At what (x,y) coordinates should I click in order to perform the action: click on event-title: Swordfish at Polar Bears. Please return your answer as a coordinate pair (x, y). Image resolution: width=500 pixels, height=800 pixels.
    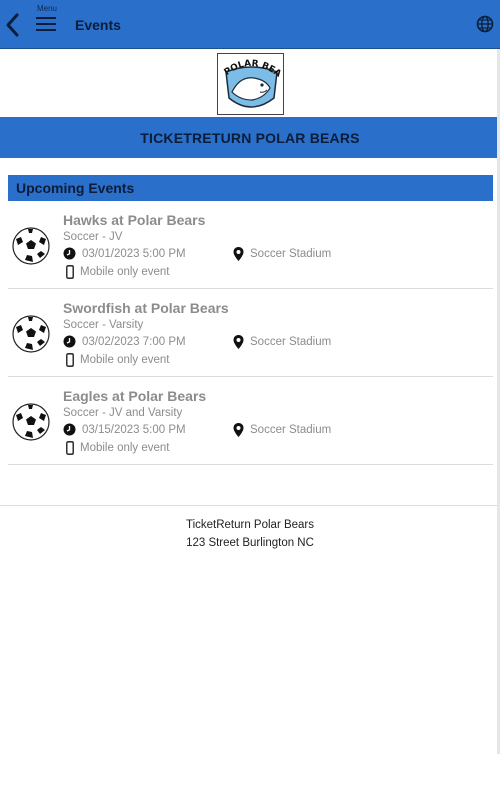
    Looking at the image, I should click on (146, 308).